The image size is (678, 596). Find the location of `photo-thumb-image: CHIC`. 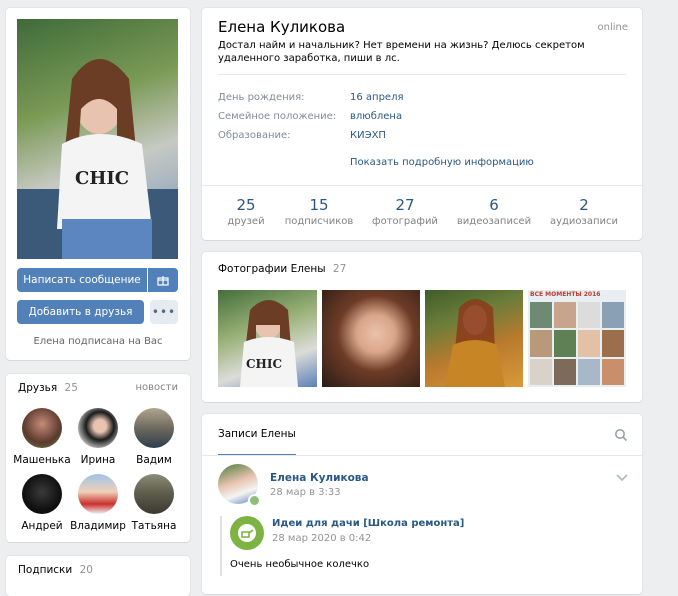

photo-thumb-image: CHIC is located at coordinates (269, 343).